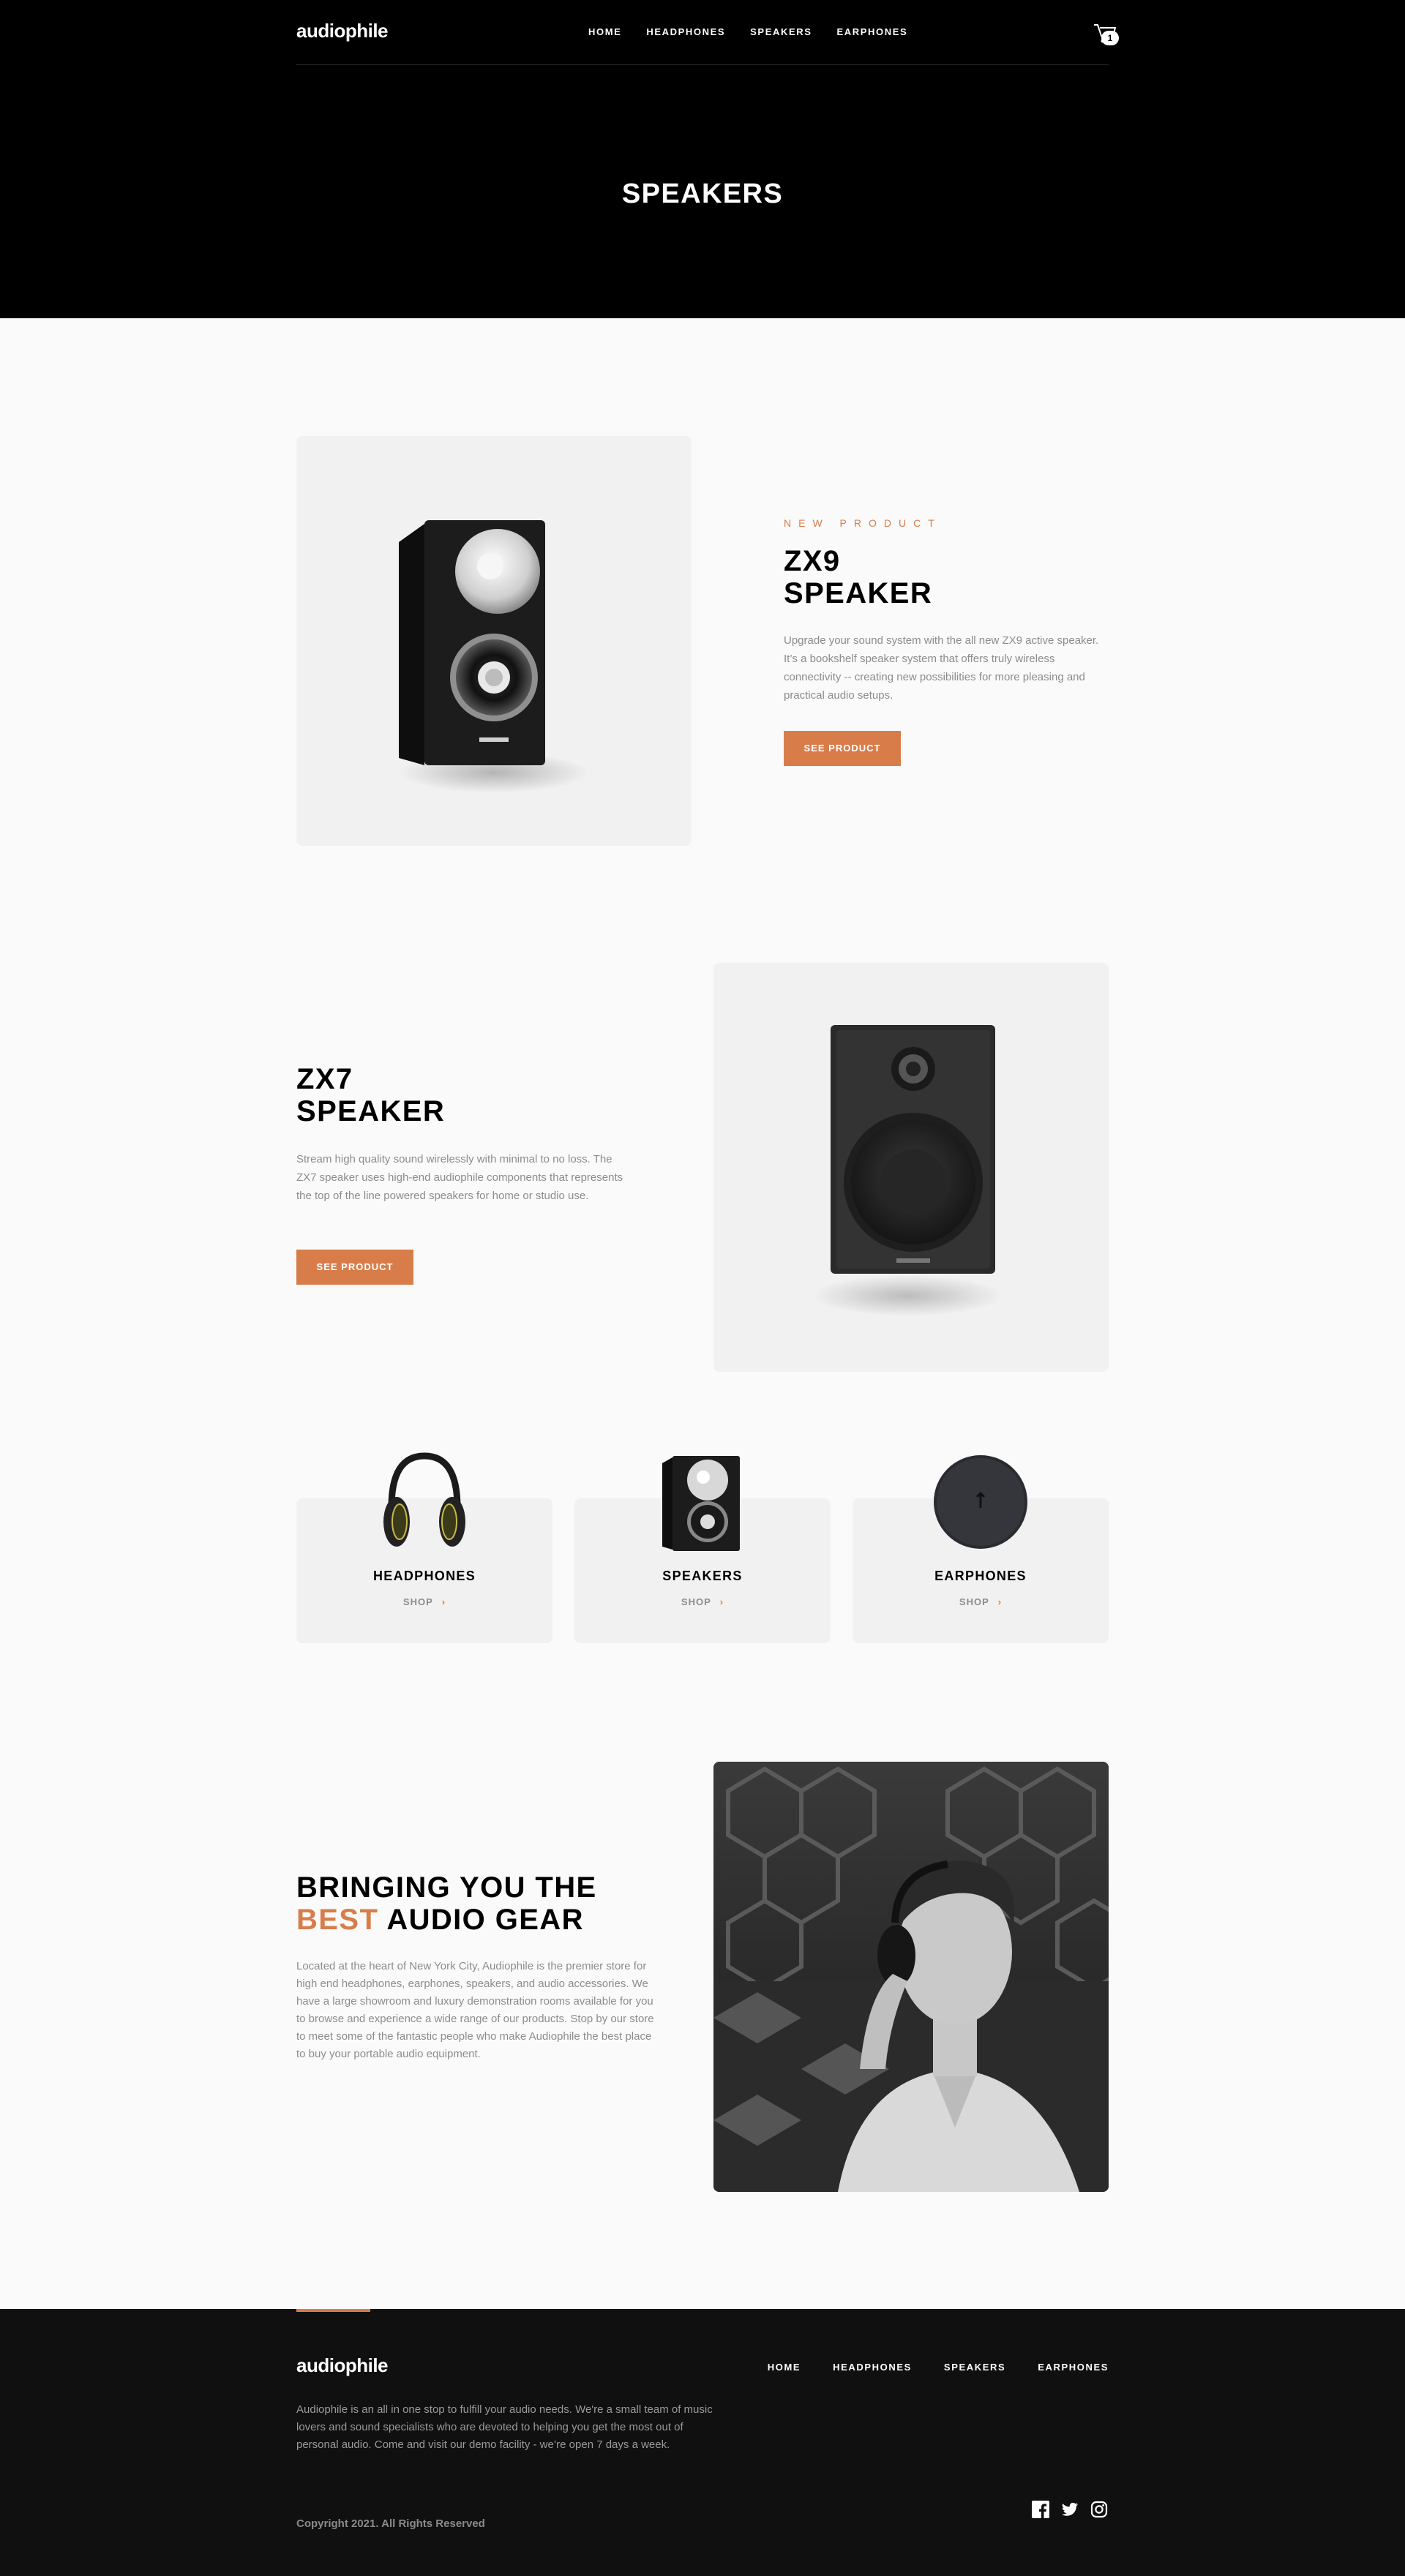 Image resolution: width=1405 pixels, height=2576 pixels. Describe the element at coordinates (342, 31) in the screenshot. I see `logo: audiophile` at that location.